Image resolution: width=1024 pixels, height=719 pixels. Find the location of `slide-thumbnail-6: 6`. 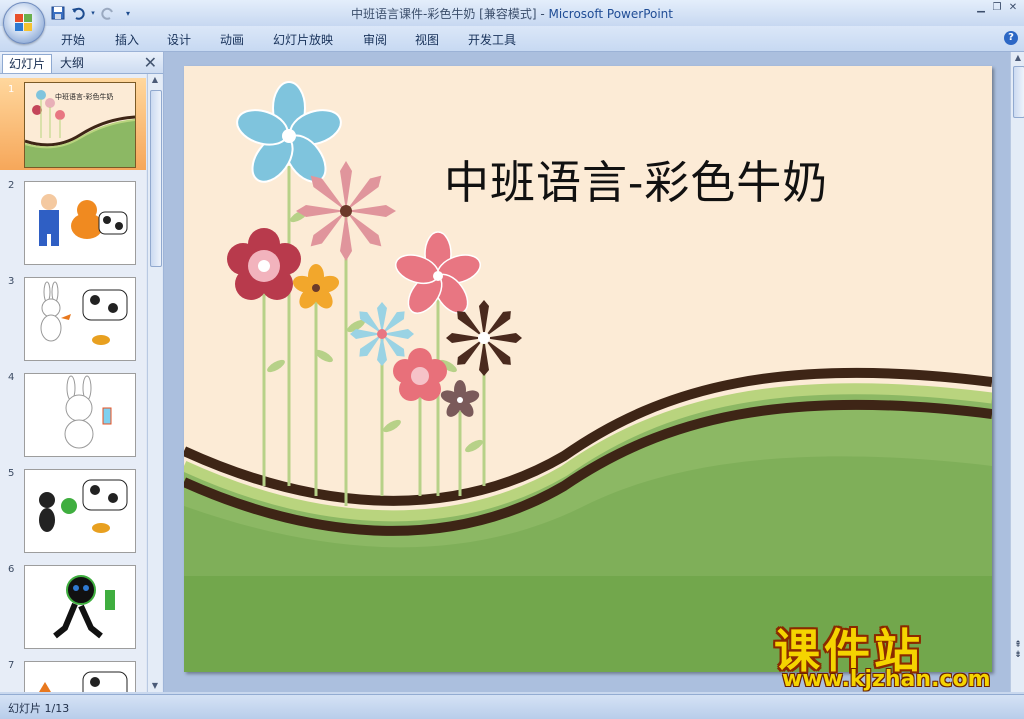

slide-thumbnail-6: 6 is located at coordinates (73, 604).